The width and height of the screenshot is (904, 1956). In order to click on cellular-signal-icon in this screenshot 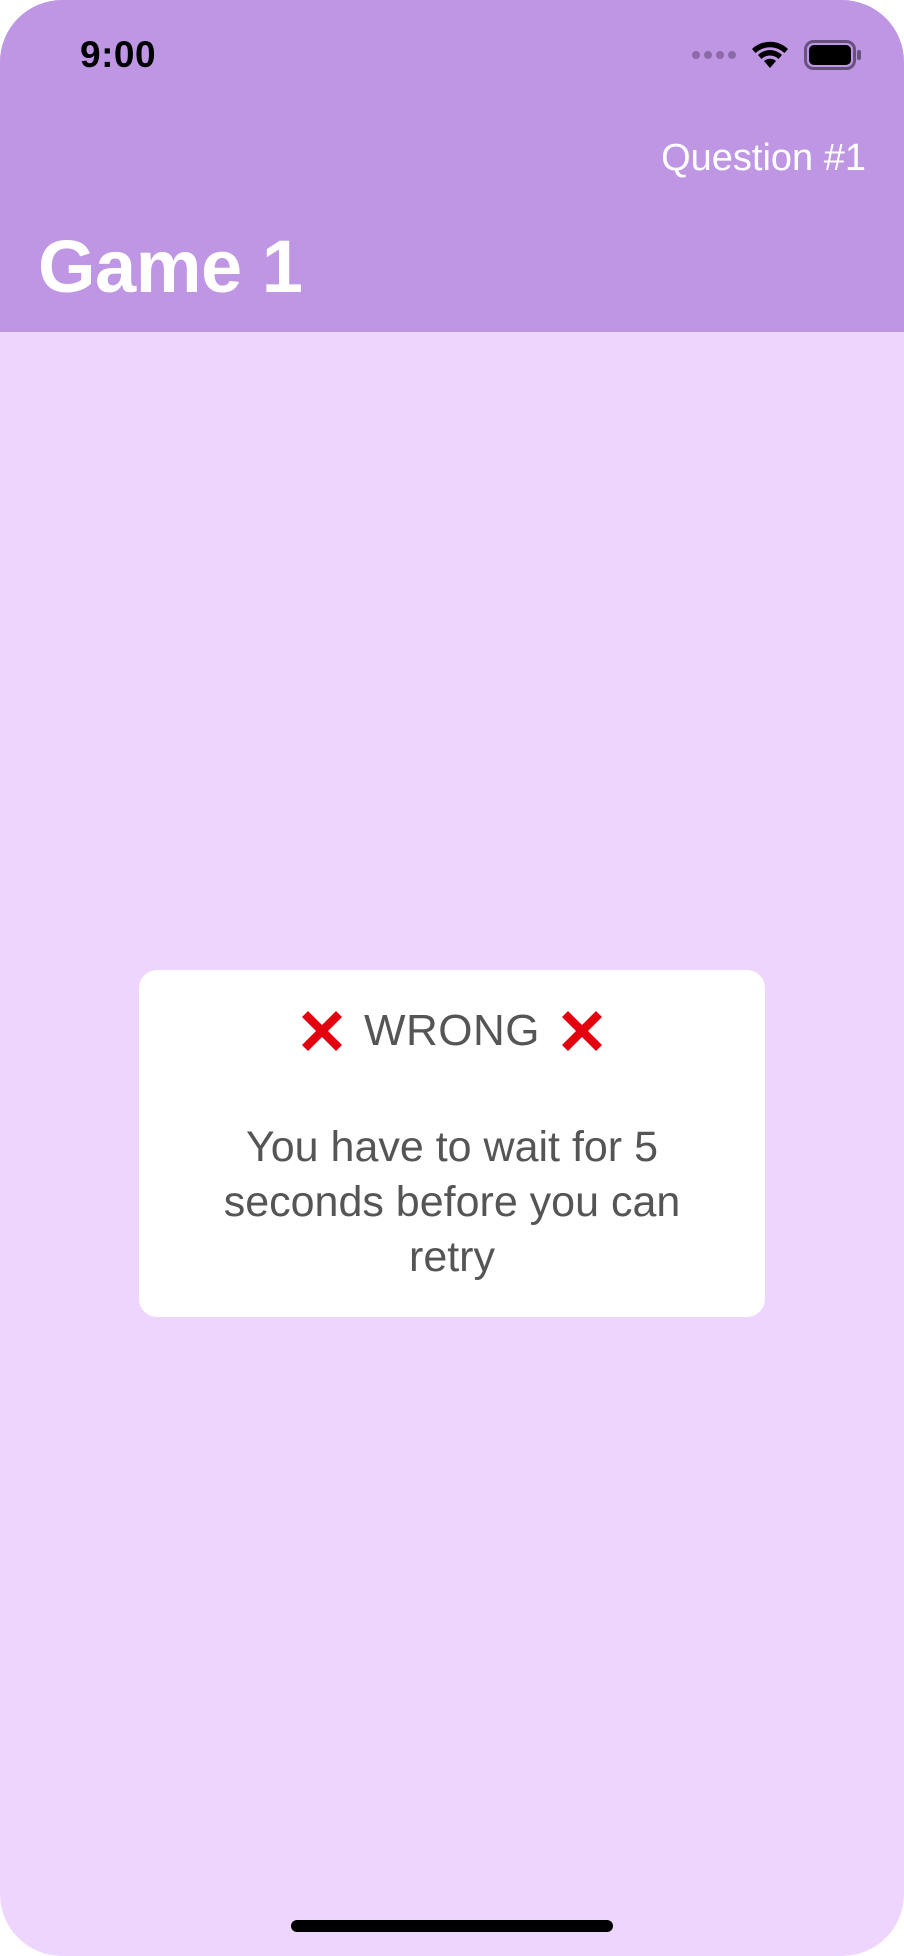, I will do `click(714, 55)`.